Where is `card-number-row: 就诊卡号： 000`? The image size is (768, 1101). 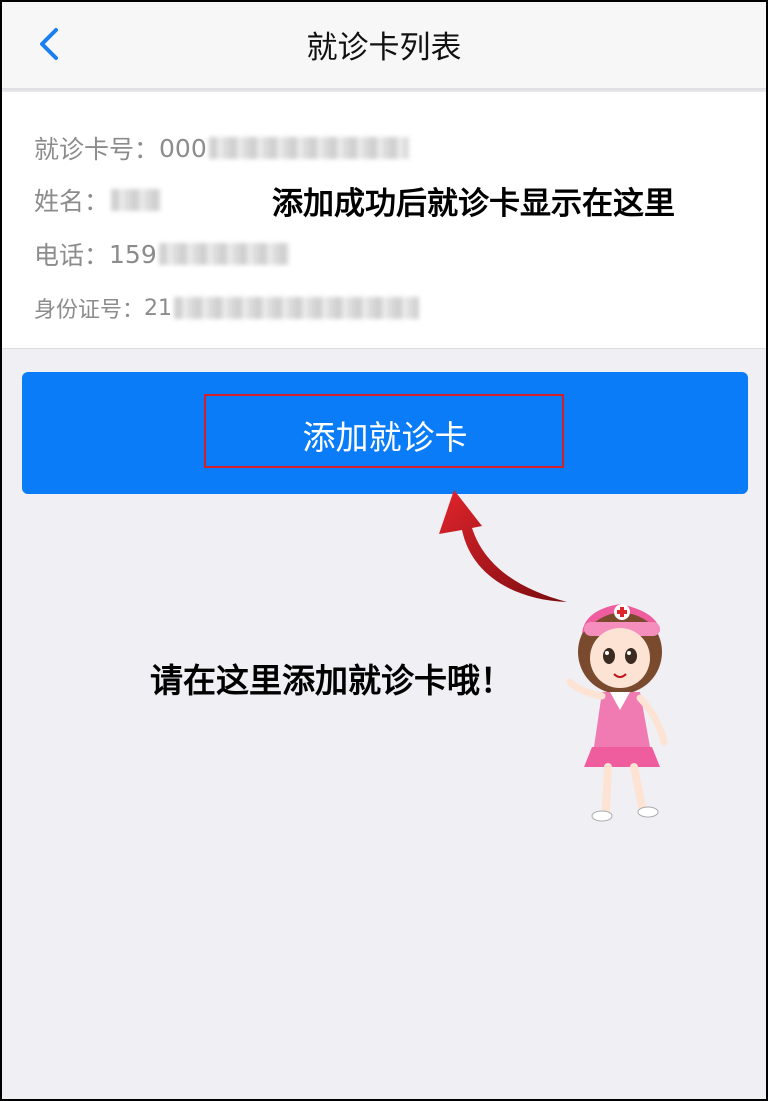
card-number-row: 就诊卡号： 000 is located at coordinates (221, 148).